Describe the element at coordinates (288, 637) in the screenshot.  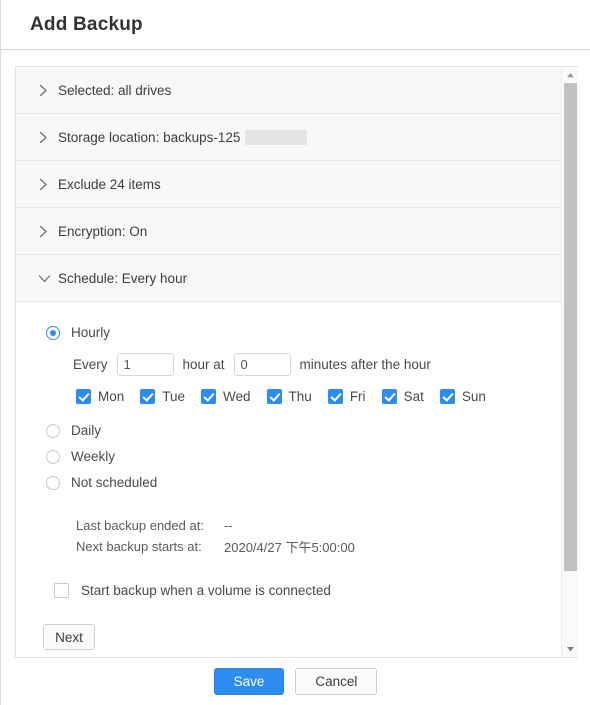
I see `next-button-wrapper: Next` at that location.